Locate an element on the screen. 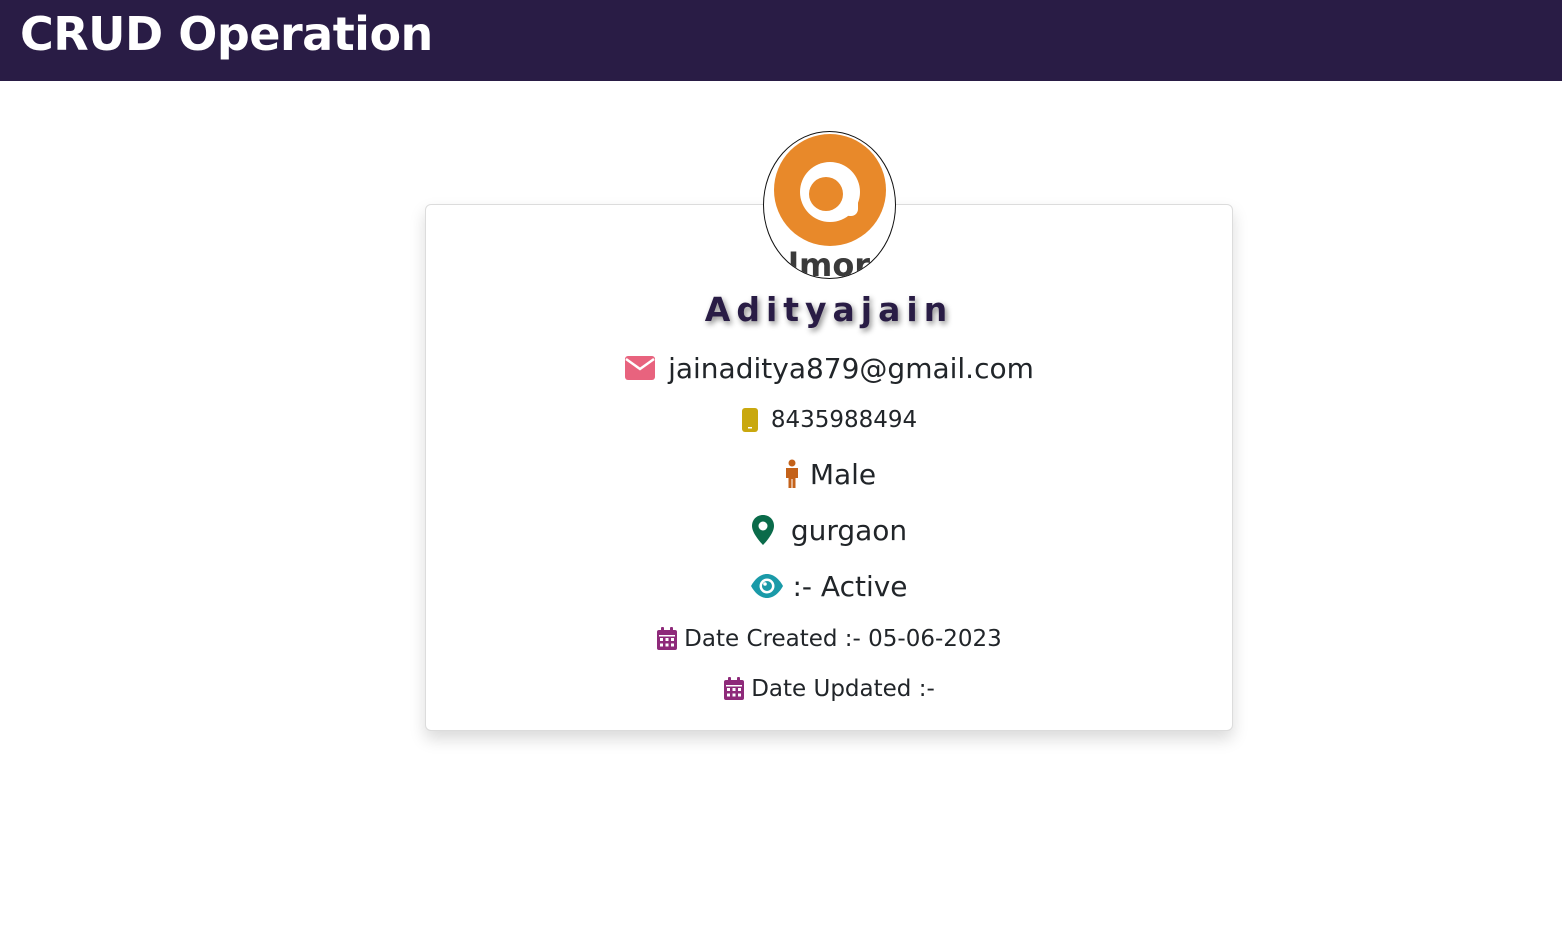 The image size is (1562, 927). phone-row: 8435988494 is located at coordinates (829, 420).